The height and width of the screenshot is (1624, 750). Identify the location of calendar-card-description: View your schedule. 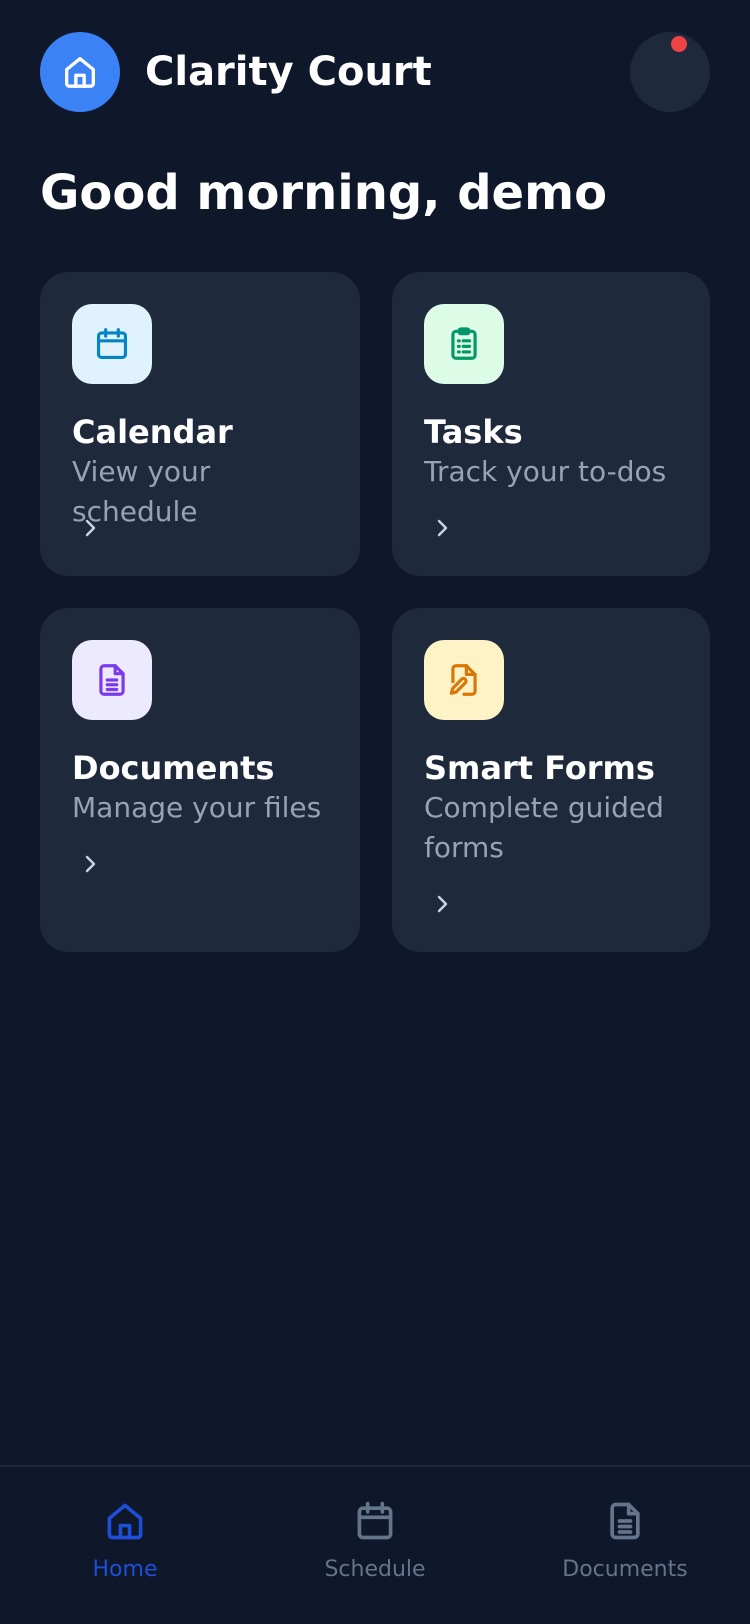
(141, 491).